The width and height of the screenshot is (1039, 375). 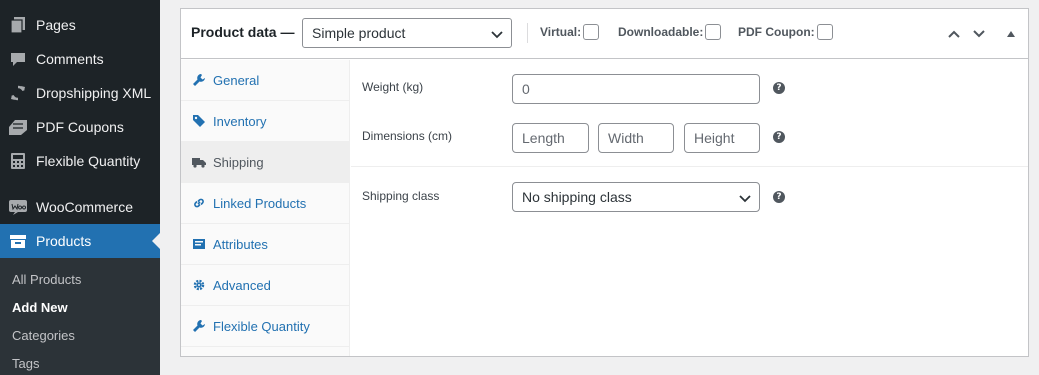 What do you see at coordinates (236, 80) in the screenshot?
I see `tab-label-general: General` at bounding box center [236, 80].